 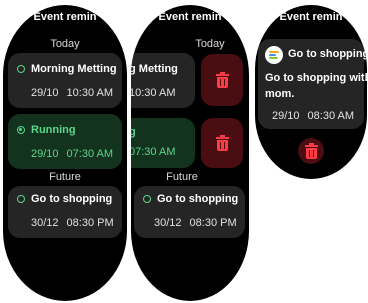 I want to click on detail-description-line1: Go to shopping with, so click(x=316, y=78).